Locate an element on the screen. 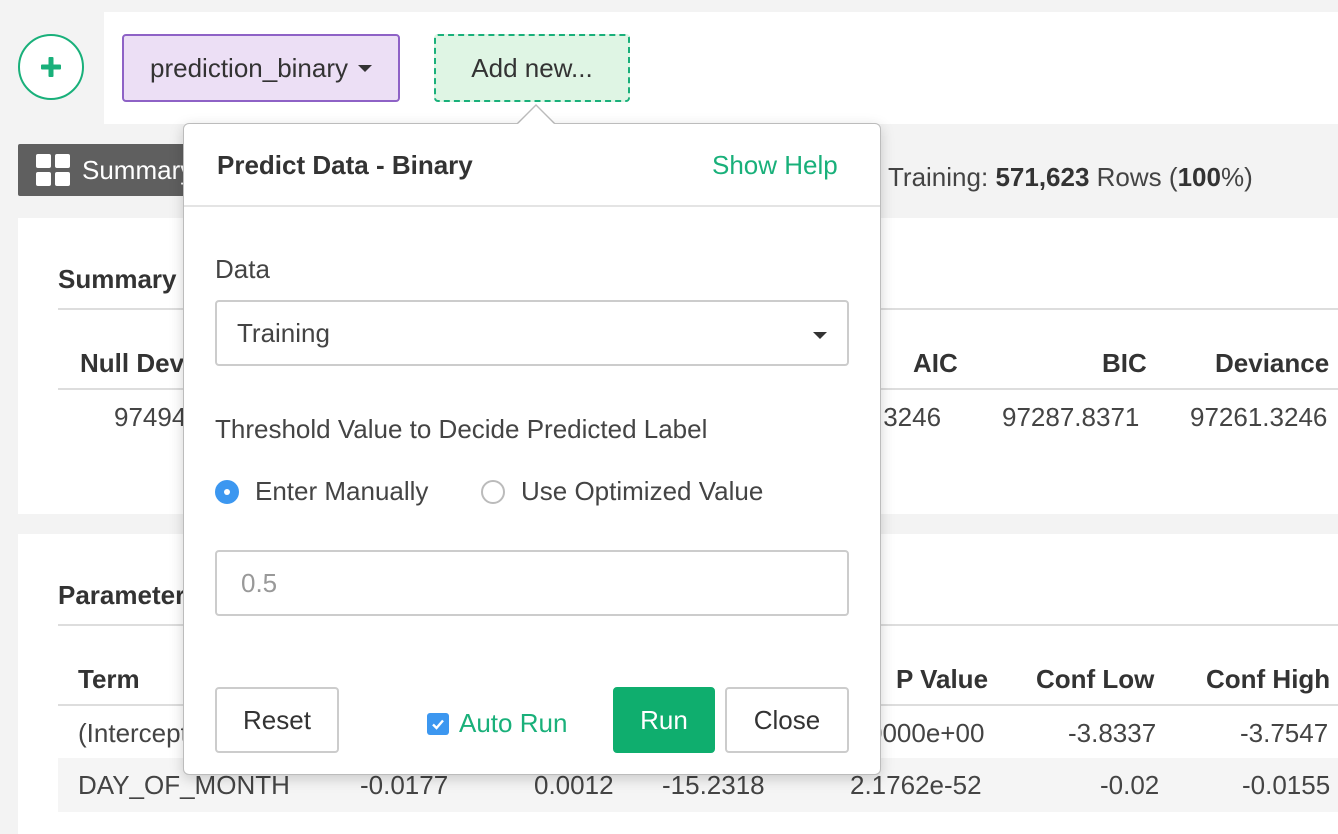  cell-aic: .3246 is located at coordinates (909, 417).